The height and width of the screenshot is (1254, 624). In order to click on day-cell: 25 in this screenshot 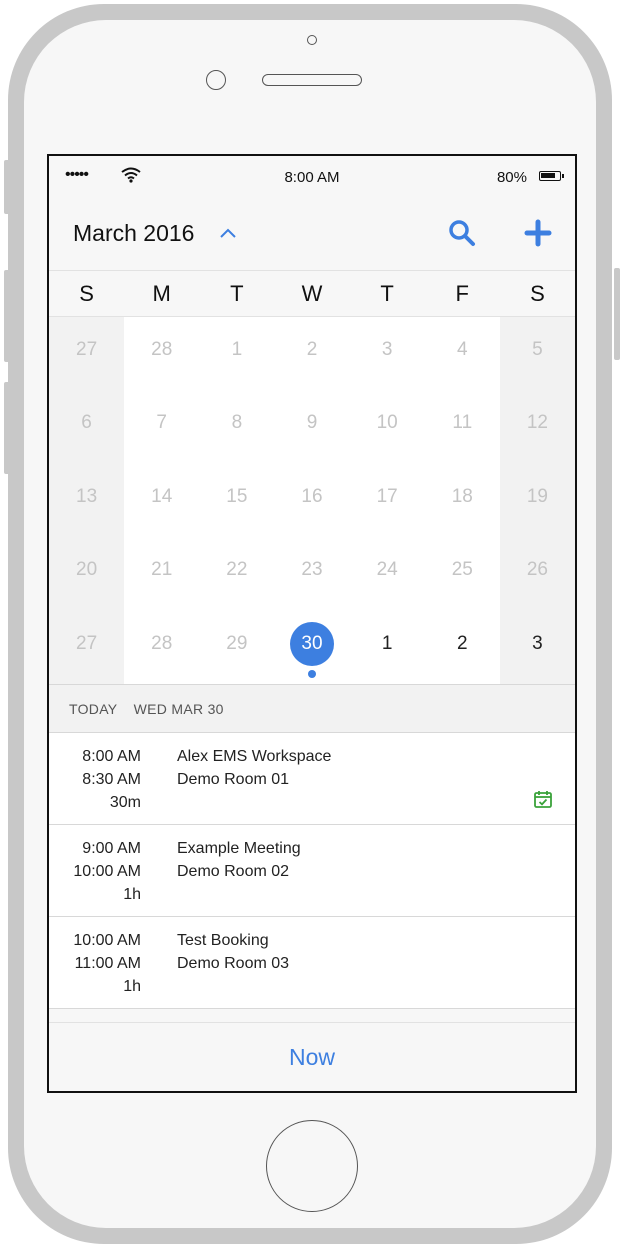, I will do `click(462, 573)`.